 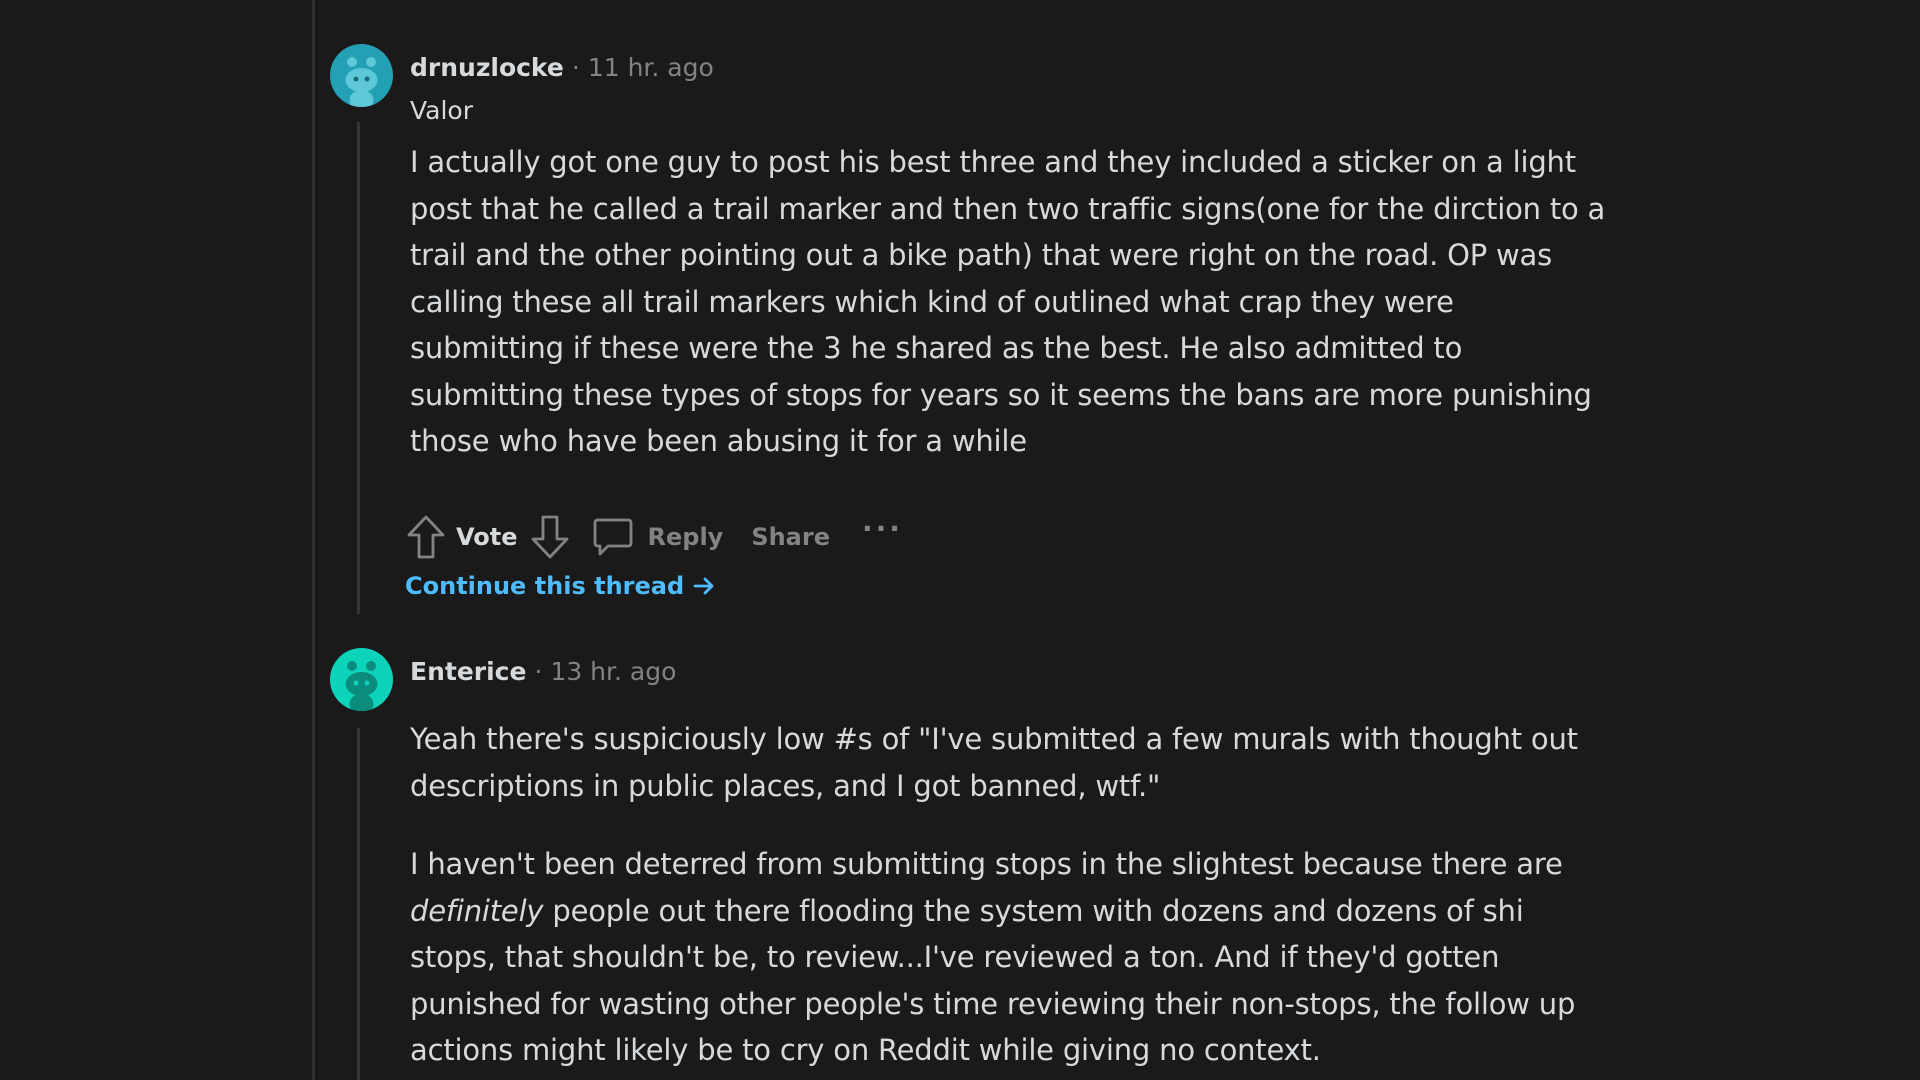 I want to click on arrow-down-icon, so click(x=549, y=537).